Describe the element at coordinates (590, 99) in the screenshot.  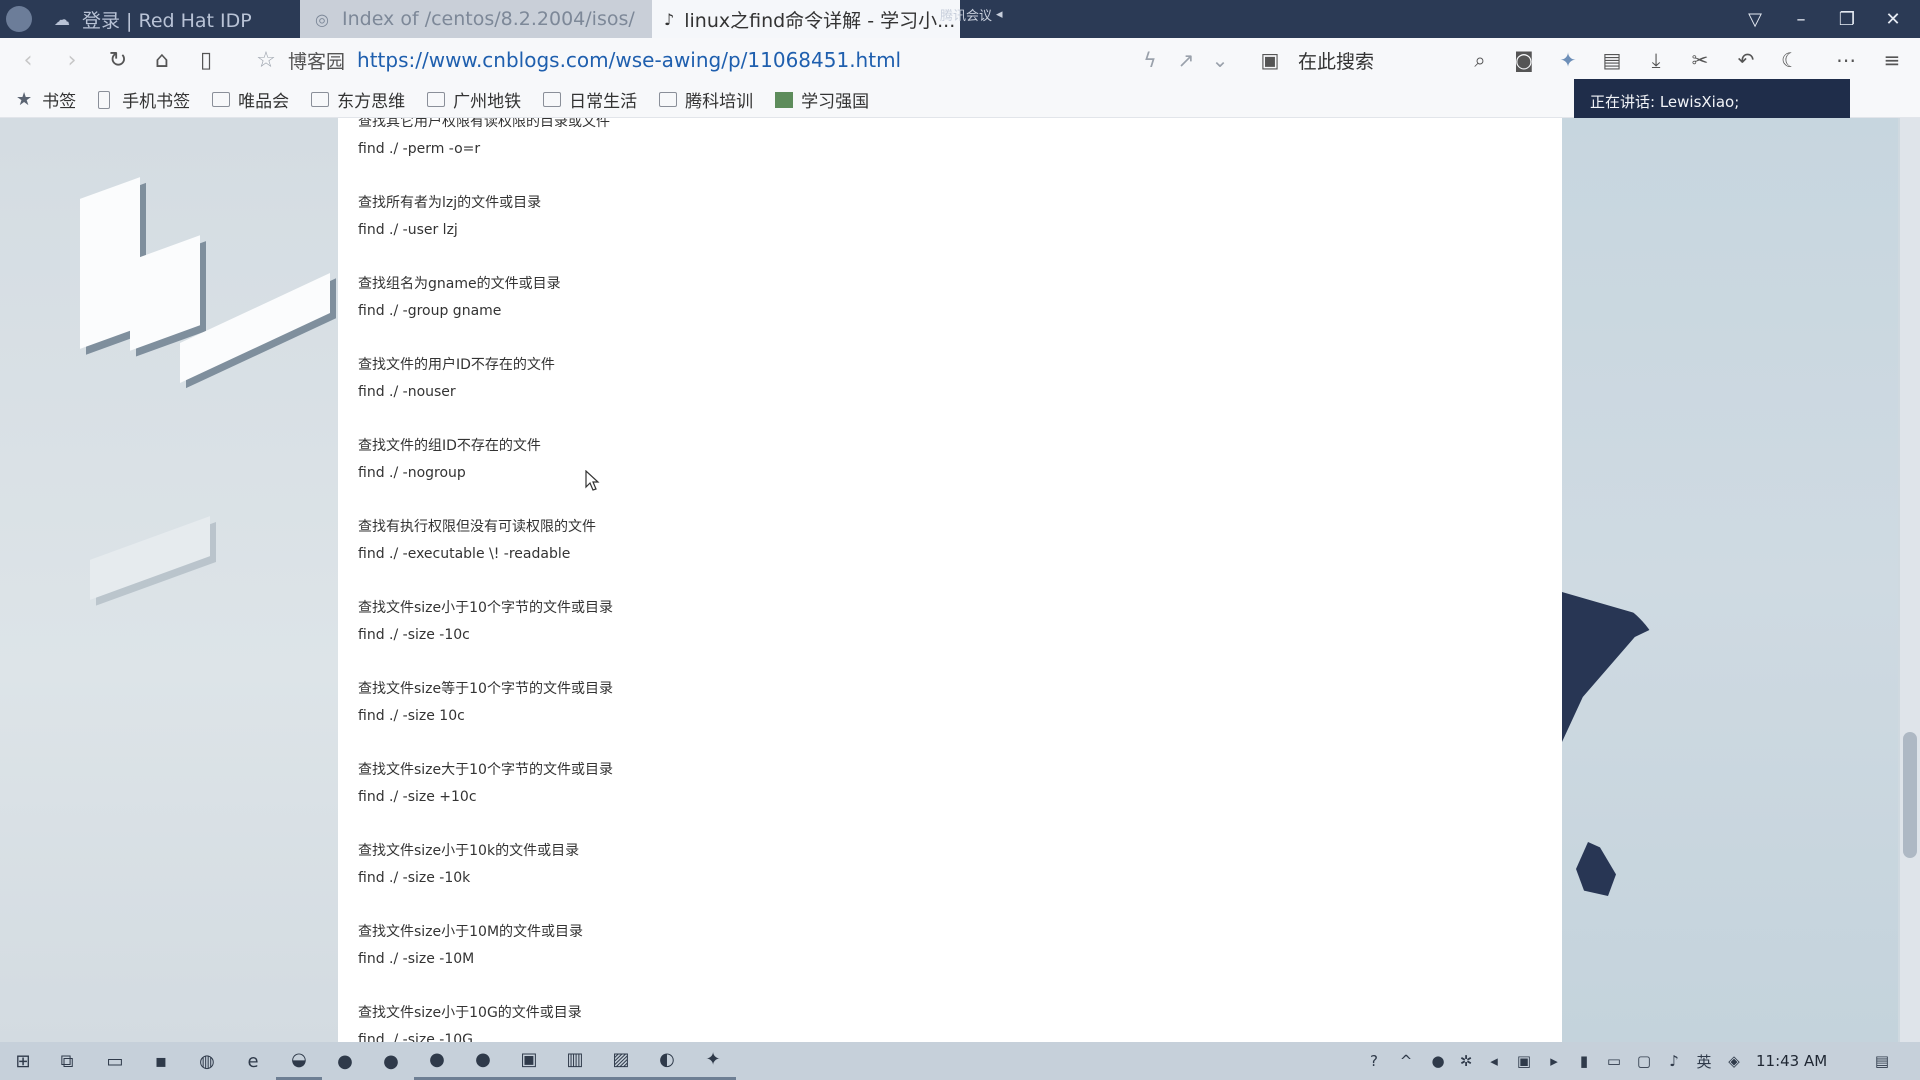
I see `bookmark-daily-life: 日常生活` at that location.